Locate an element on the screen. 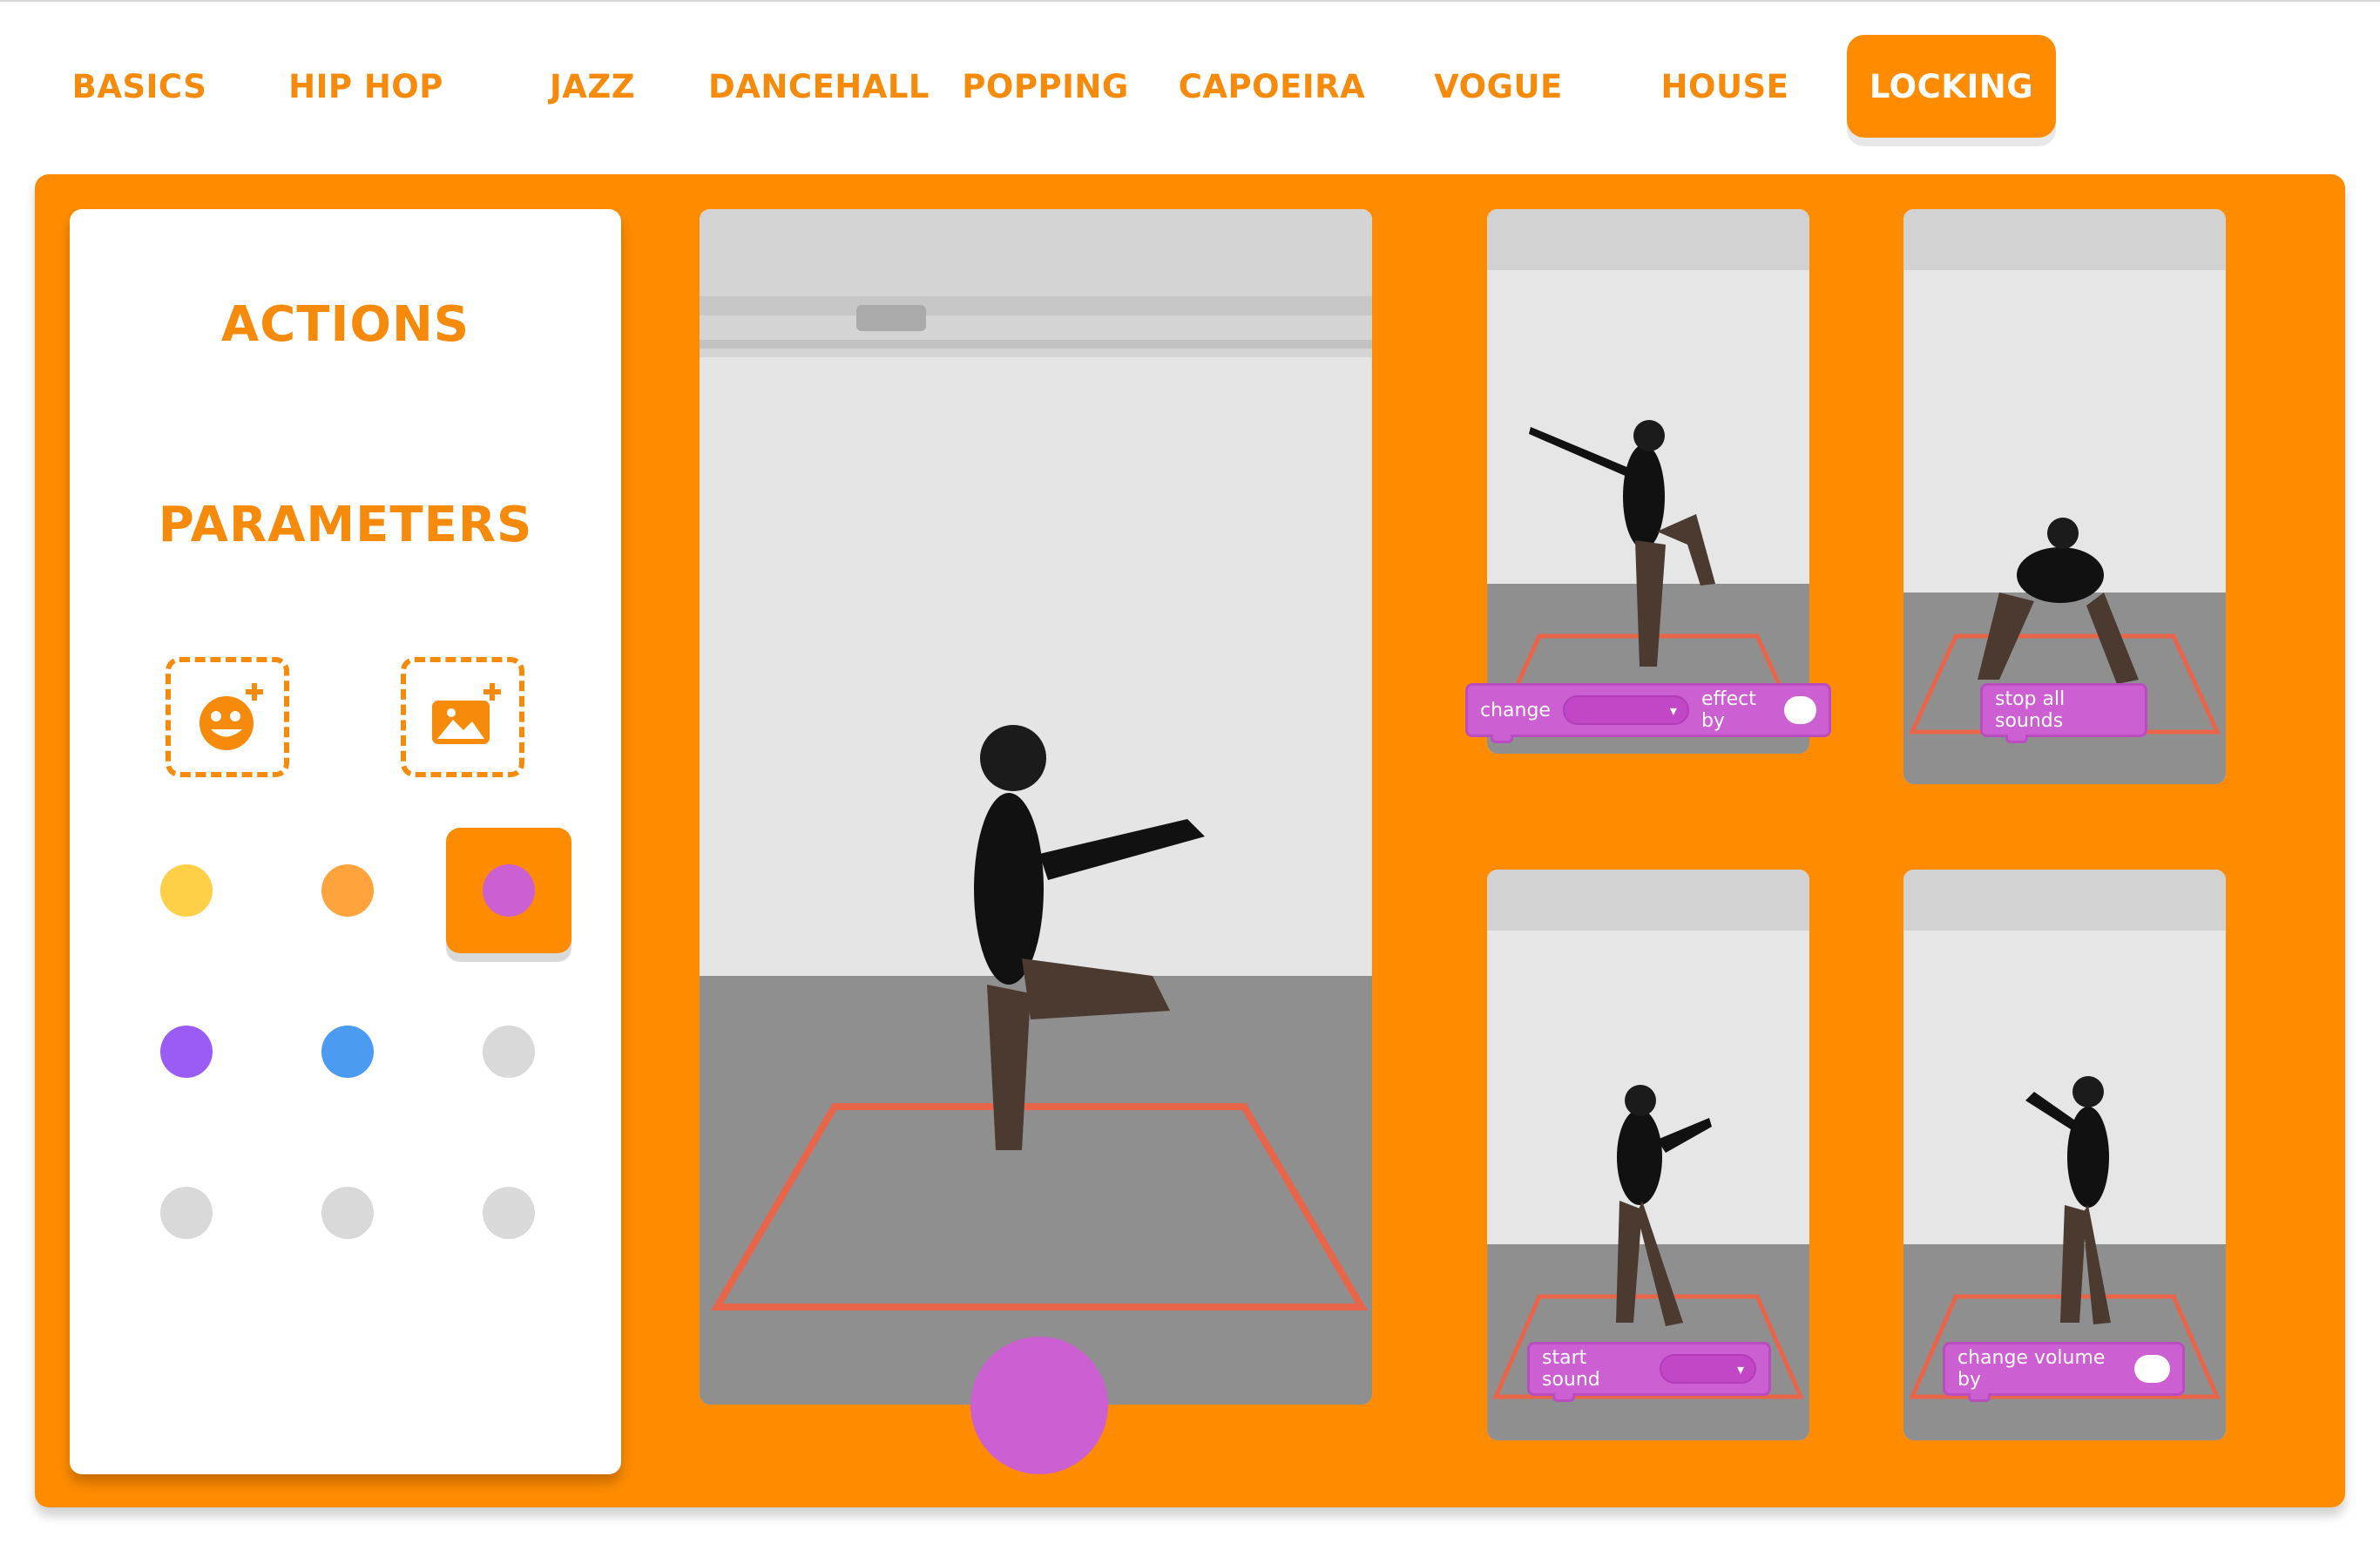 Image resolution: width=2380 pixels, height=1544 pixels. tab-popping: POPPING is located at coordinates (1045, 87).